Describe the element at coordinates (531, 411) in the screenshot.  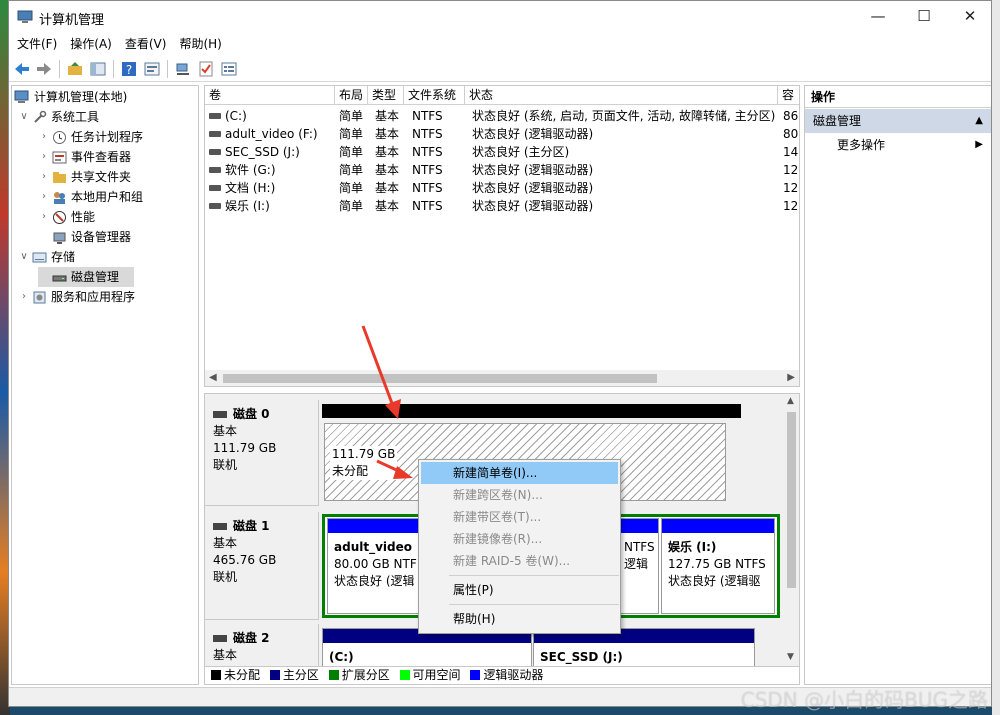
I see `unallocated-bar` at that location.